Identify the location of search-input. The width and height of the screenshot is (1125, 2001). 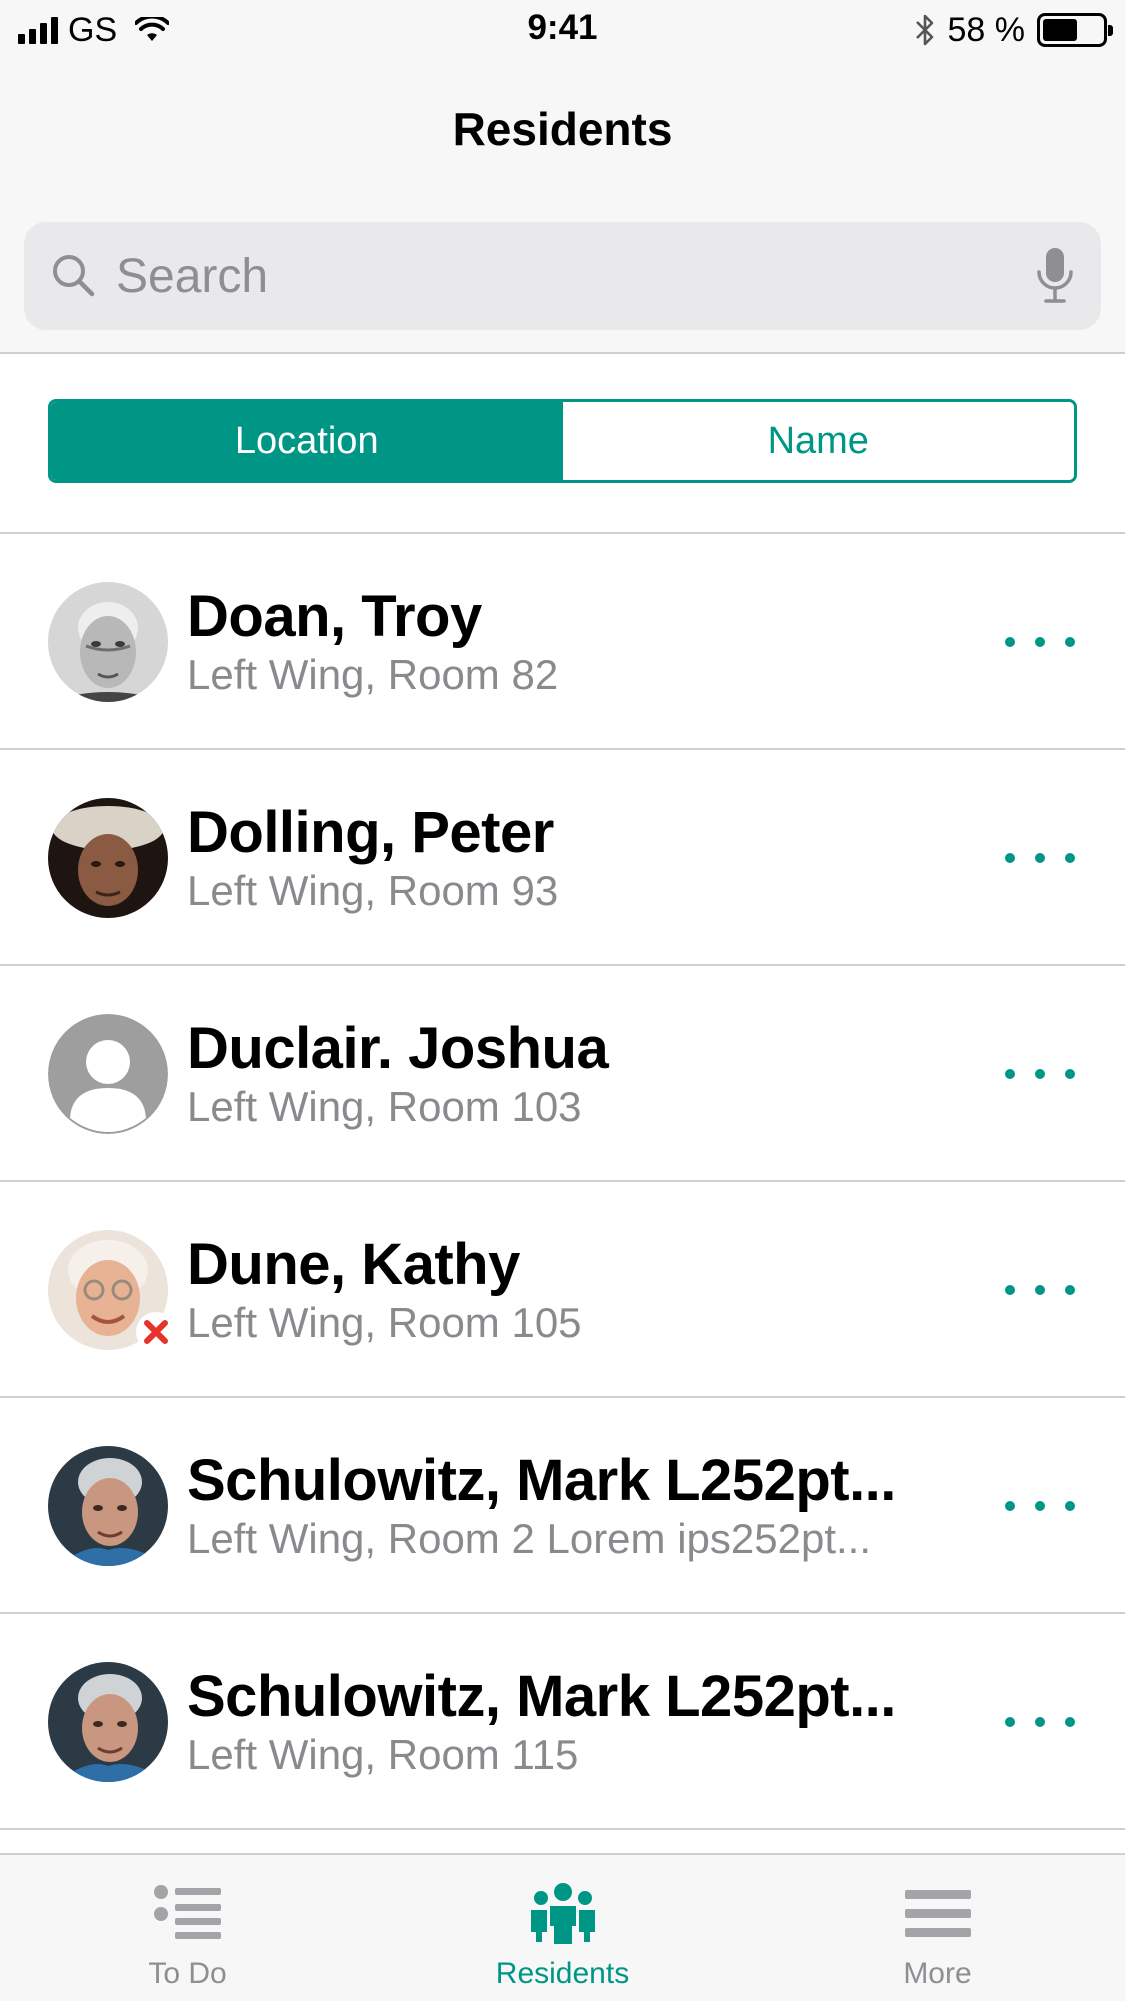
(566, 276).